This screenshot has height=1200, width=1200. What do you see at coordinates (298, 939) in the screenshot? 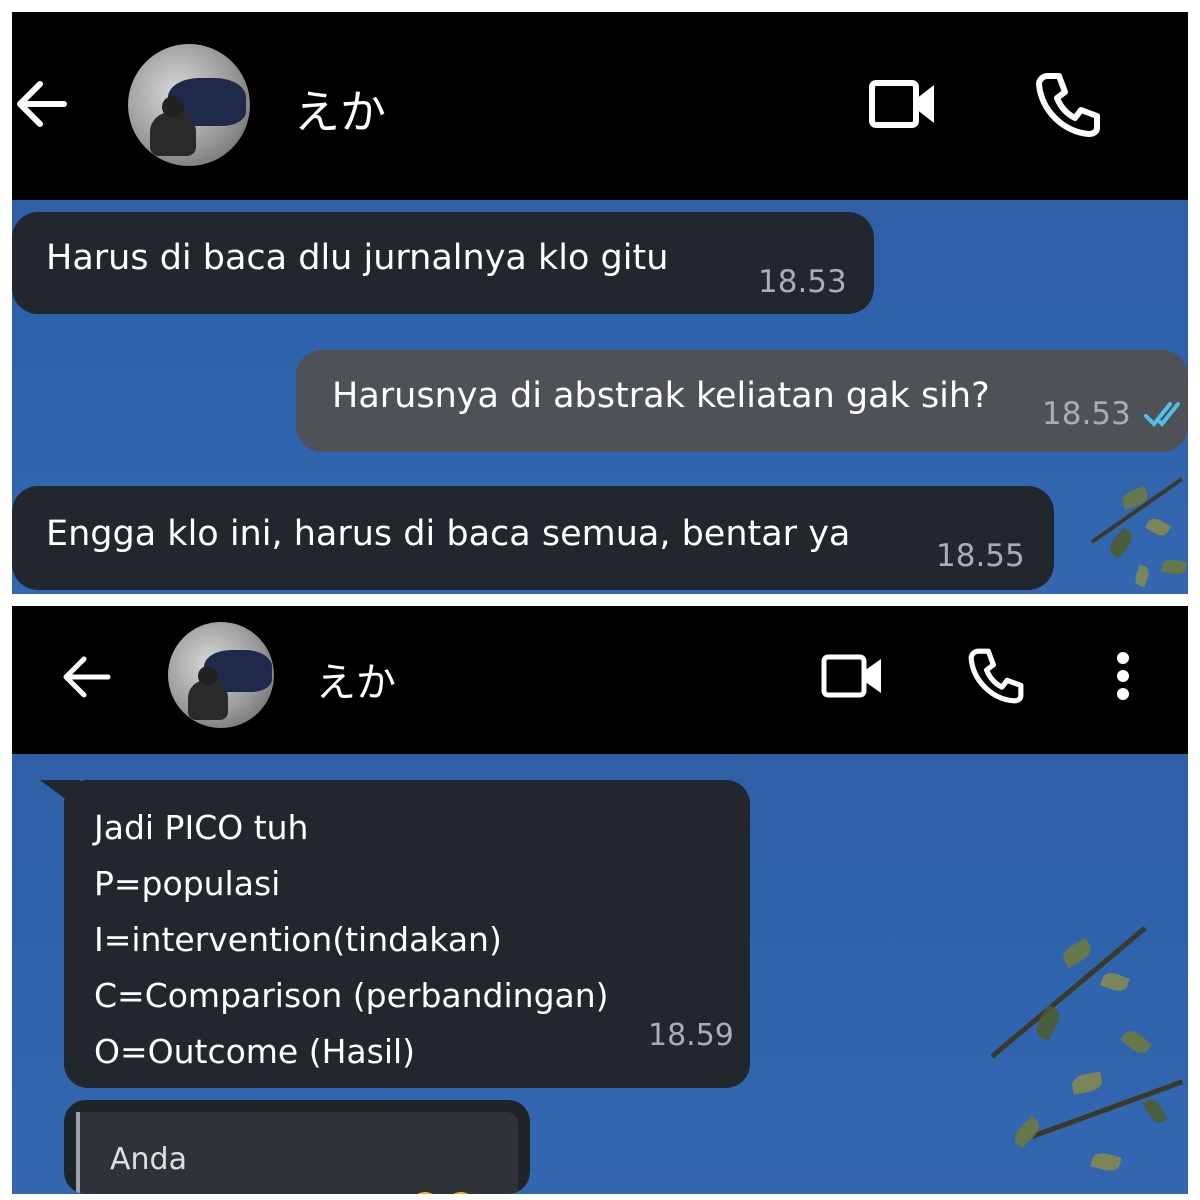
I see `message-line: I=intervention(tindakan)` at bounding box center [298, 939].